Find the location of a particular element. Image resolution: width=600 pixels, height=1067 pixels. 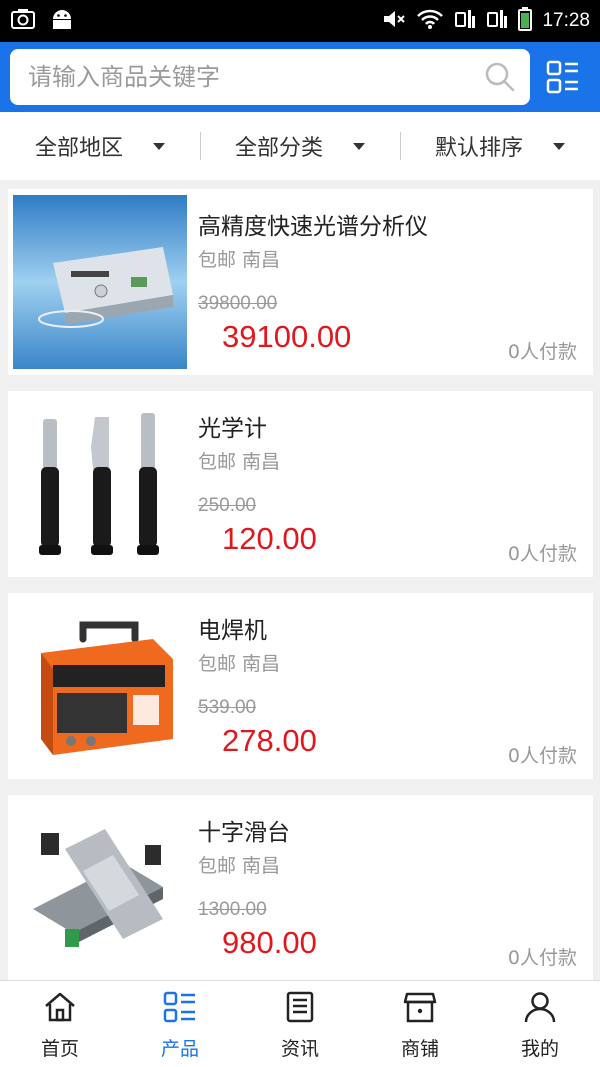

tab-home-label: 首页 is located at coordinates (59, 1049).